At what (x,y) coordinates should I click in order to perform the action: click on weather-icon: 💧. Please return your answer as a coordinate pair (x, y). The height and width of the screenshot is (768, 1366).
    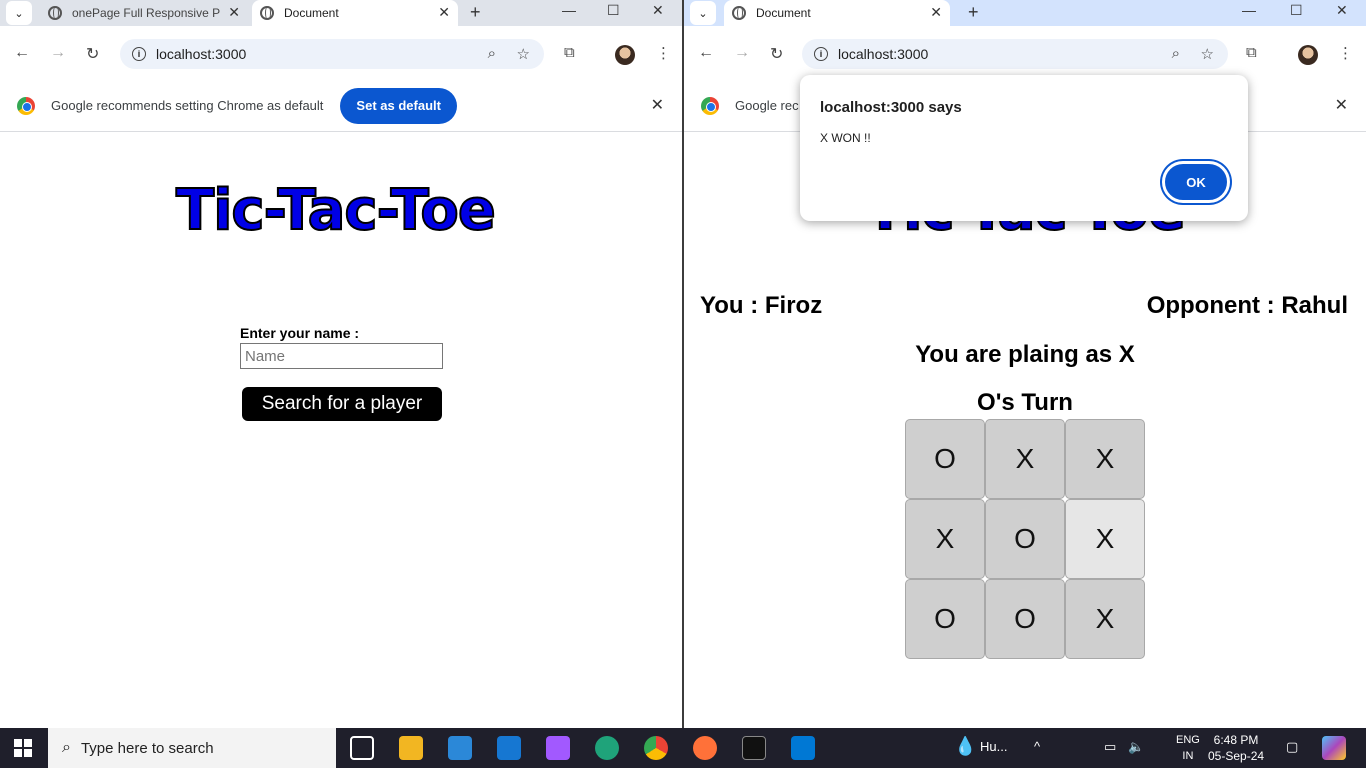
    Looking at the image, I should click on (965, 746).